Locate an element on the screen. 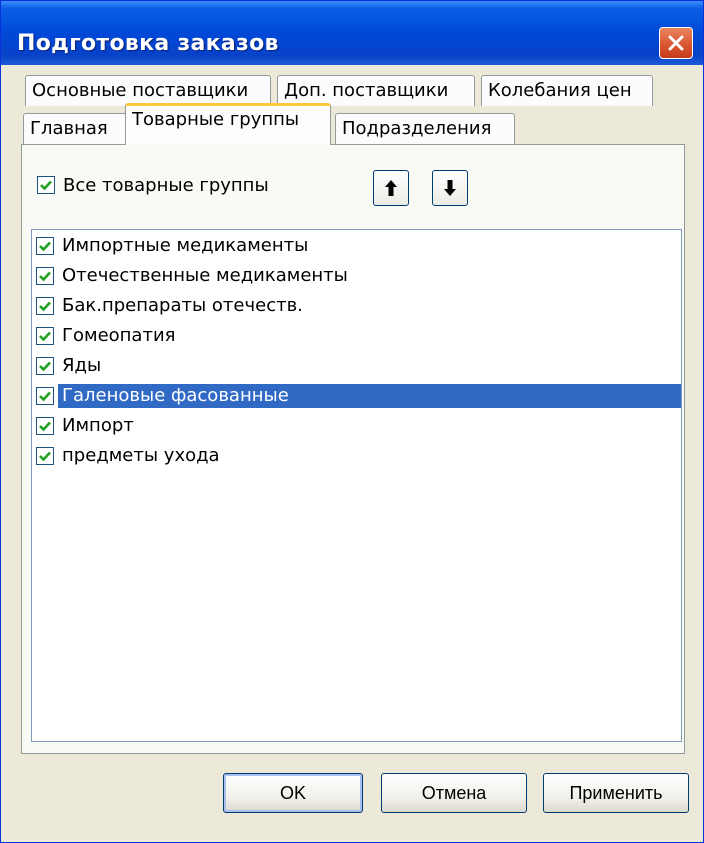 The width and height of the screenshot is (704, 843). cancel-button: Отмена is located at coordinates (454, 793).